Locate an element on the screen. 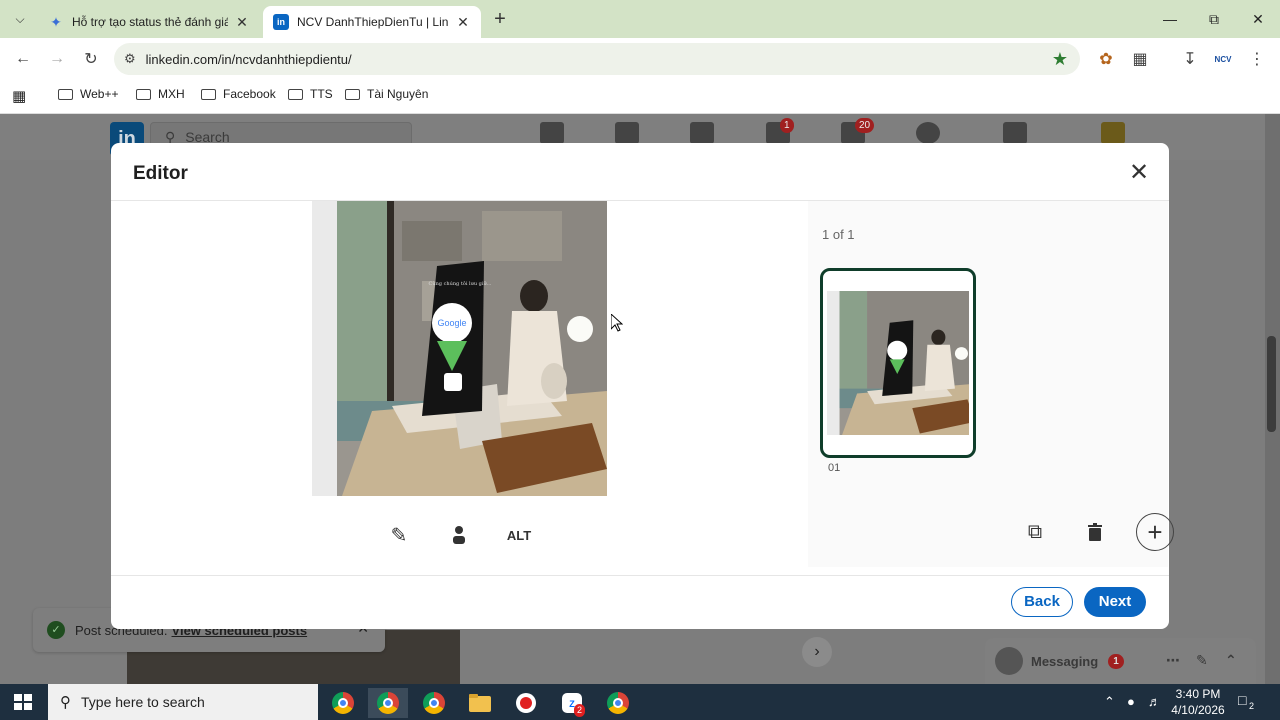  add-image-plus-icon: + is located at coordinates (1155, 532).